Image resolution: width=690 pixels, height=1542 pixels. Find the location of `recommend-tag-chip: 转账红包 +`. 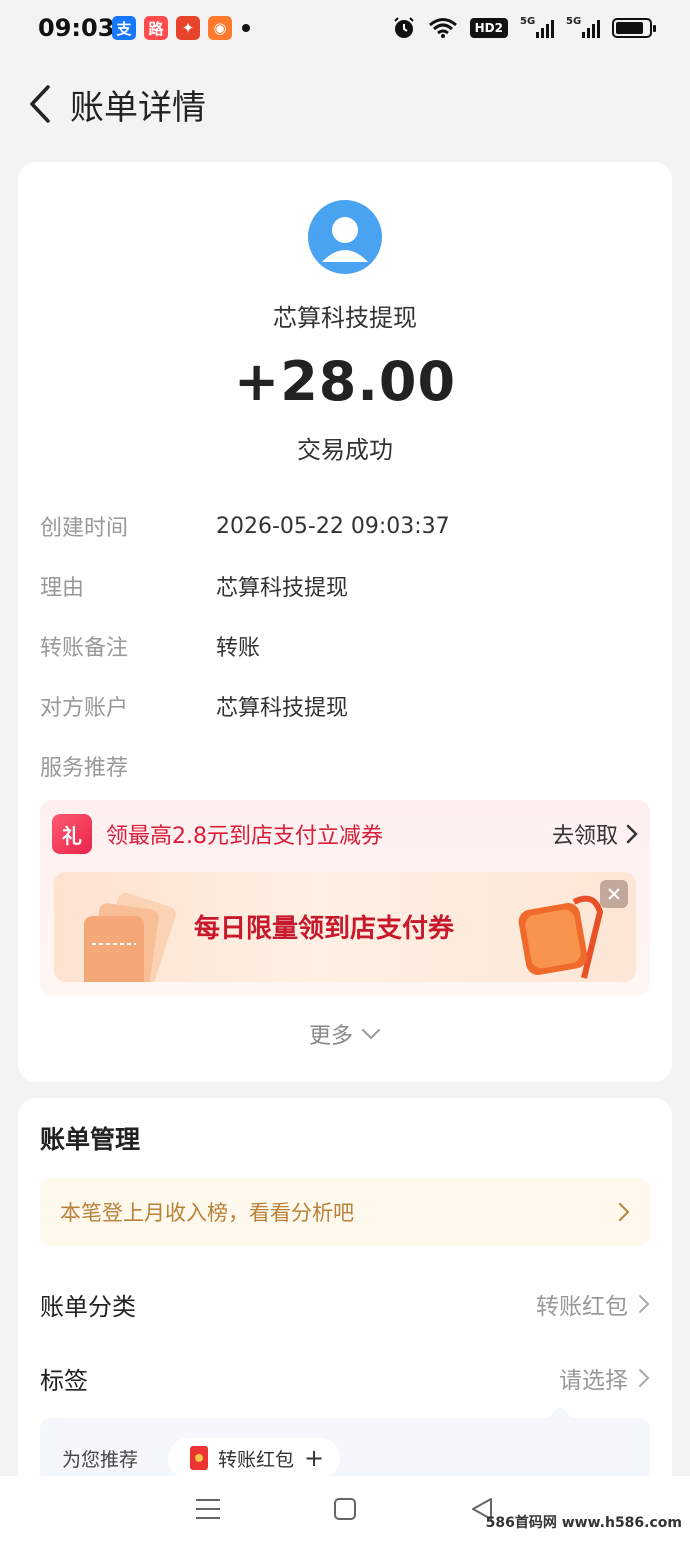

recommend-tag-chip: 转账红包 + is located at coordinates (254, 1458).